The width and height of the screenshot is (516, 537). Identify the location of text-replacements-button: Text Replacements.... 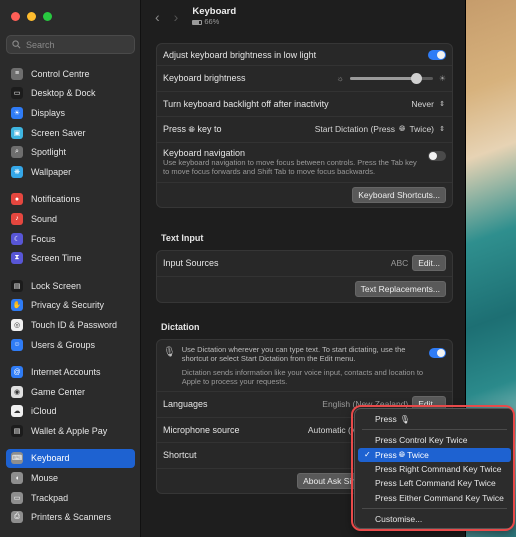
(400, 289).